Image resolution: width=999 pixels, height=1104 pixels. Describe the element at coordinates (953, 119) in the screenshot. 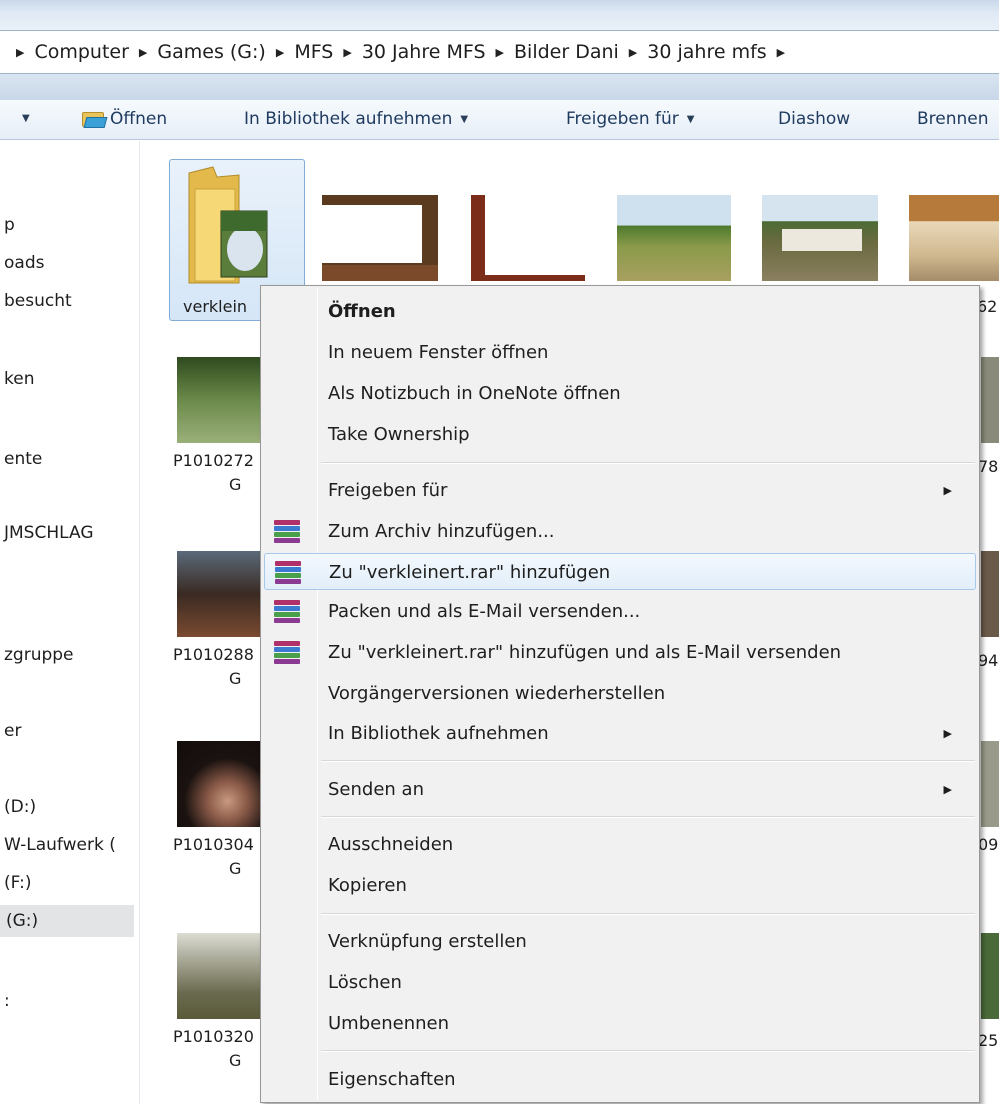

I see `burn-button: Brennen` at that location.